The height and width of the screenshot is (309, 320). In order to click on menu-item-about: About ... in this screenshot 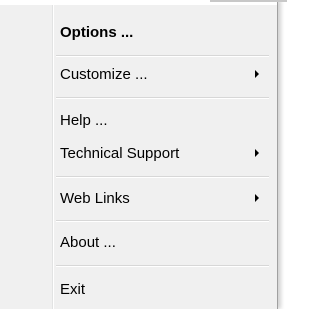, I will do `click(137, 242)`.